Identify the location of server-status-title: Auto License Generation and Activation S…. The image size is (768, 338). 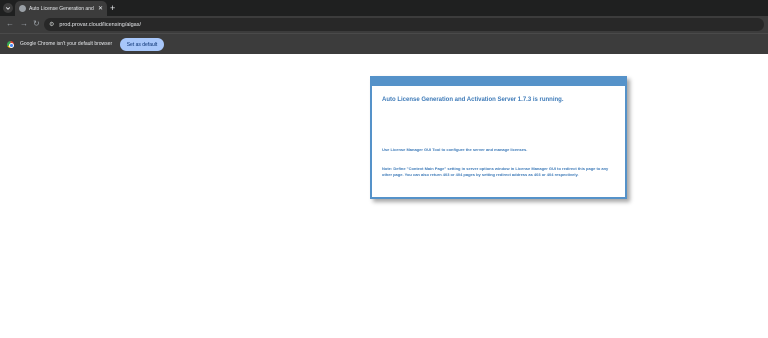
(473, 100).